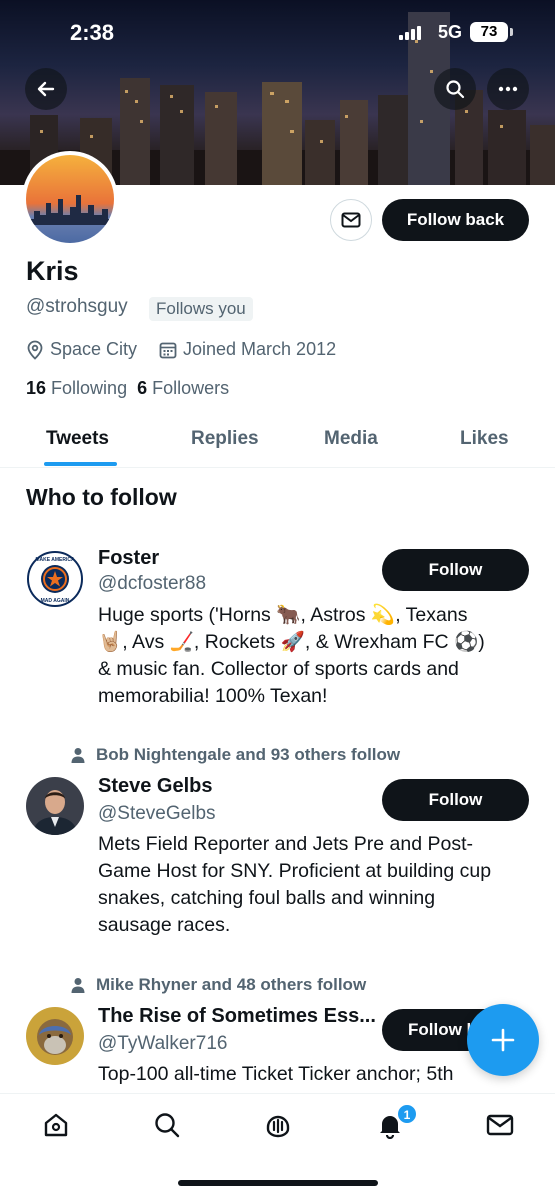 This screenshot has height=1200, width=555. I want to click on location-pin-icon, so click(35, 350).